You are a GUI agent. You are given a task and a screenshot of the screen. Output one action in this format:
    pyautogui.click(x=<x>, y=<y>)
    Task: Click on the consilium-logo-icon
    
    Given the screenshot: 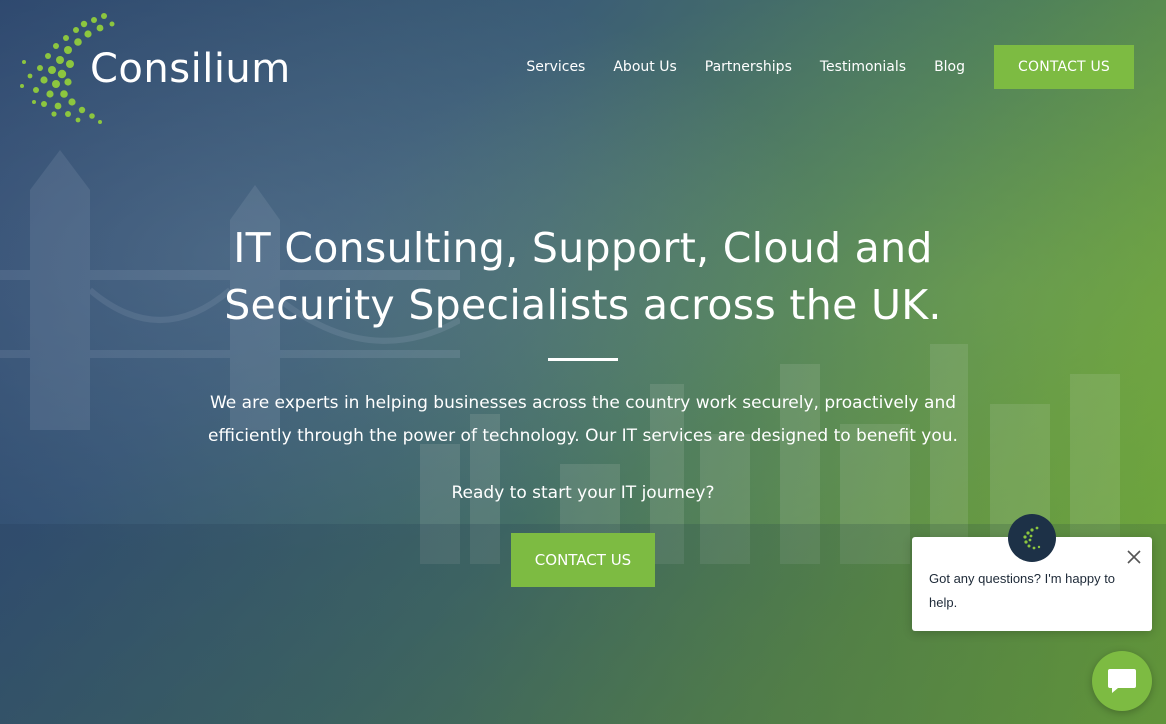 What is the action you would take?
    pyautogui.click(x=1032, y=538)
    